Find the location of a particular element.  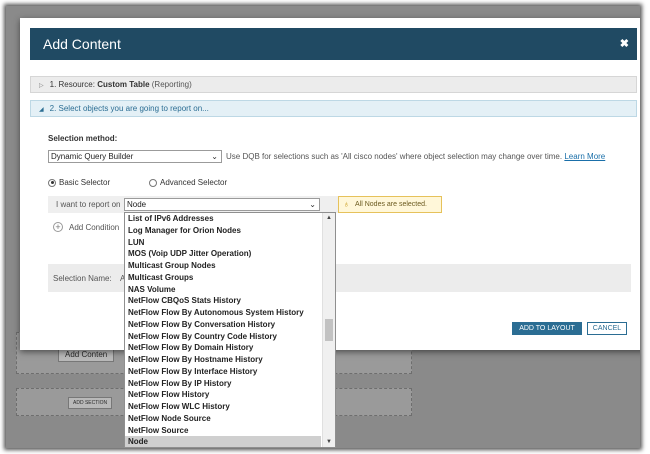

dropdown-option: Multicast Group Nodes is located at coordinates (223, 266).